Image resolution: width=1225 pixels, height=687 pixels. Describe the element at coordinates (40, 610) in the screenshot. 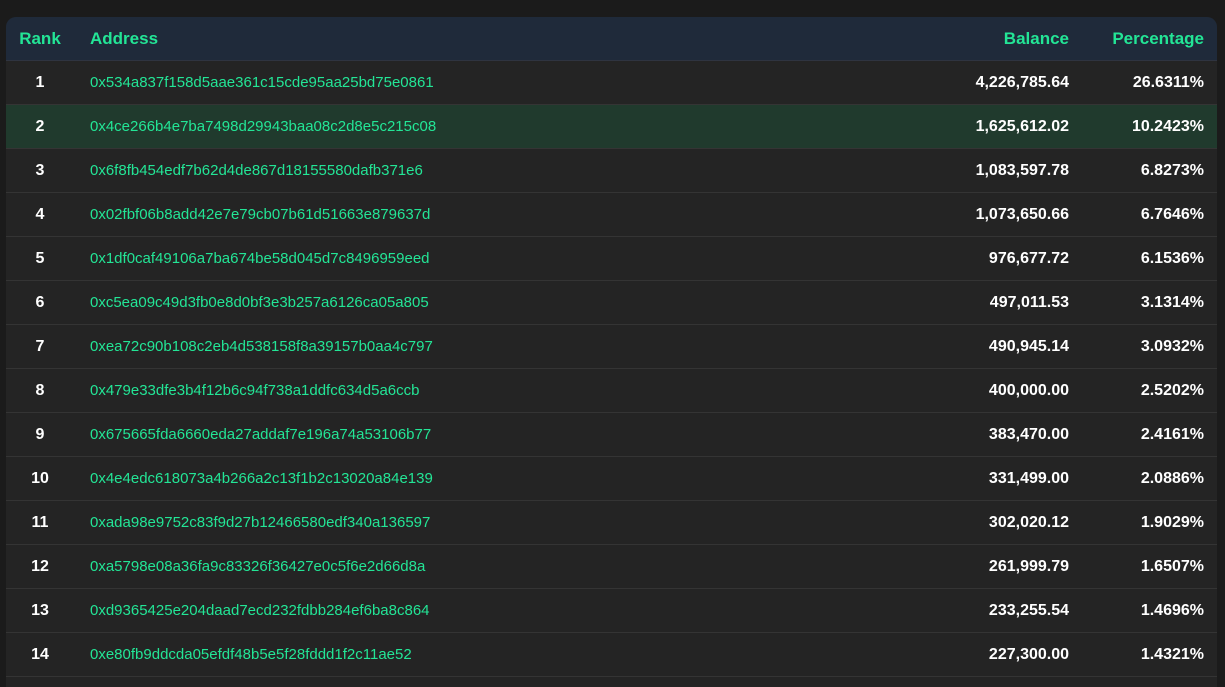

I see `row-rank: 13` at that location.